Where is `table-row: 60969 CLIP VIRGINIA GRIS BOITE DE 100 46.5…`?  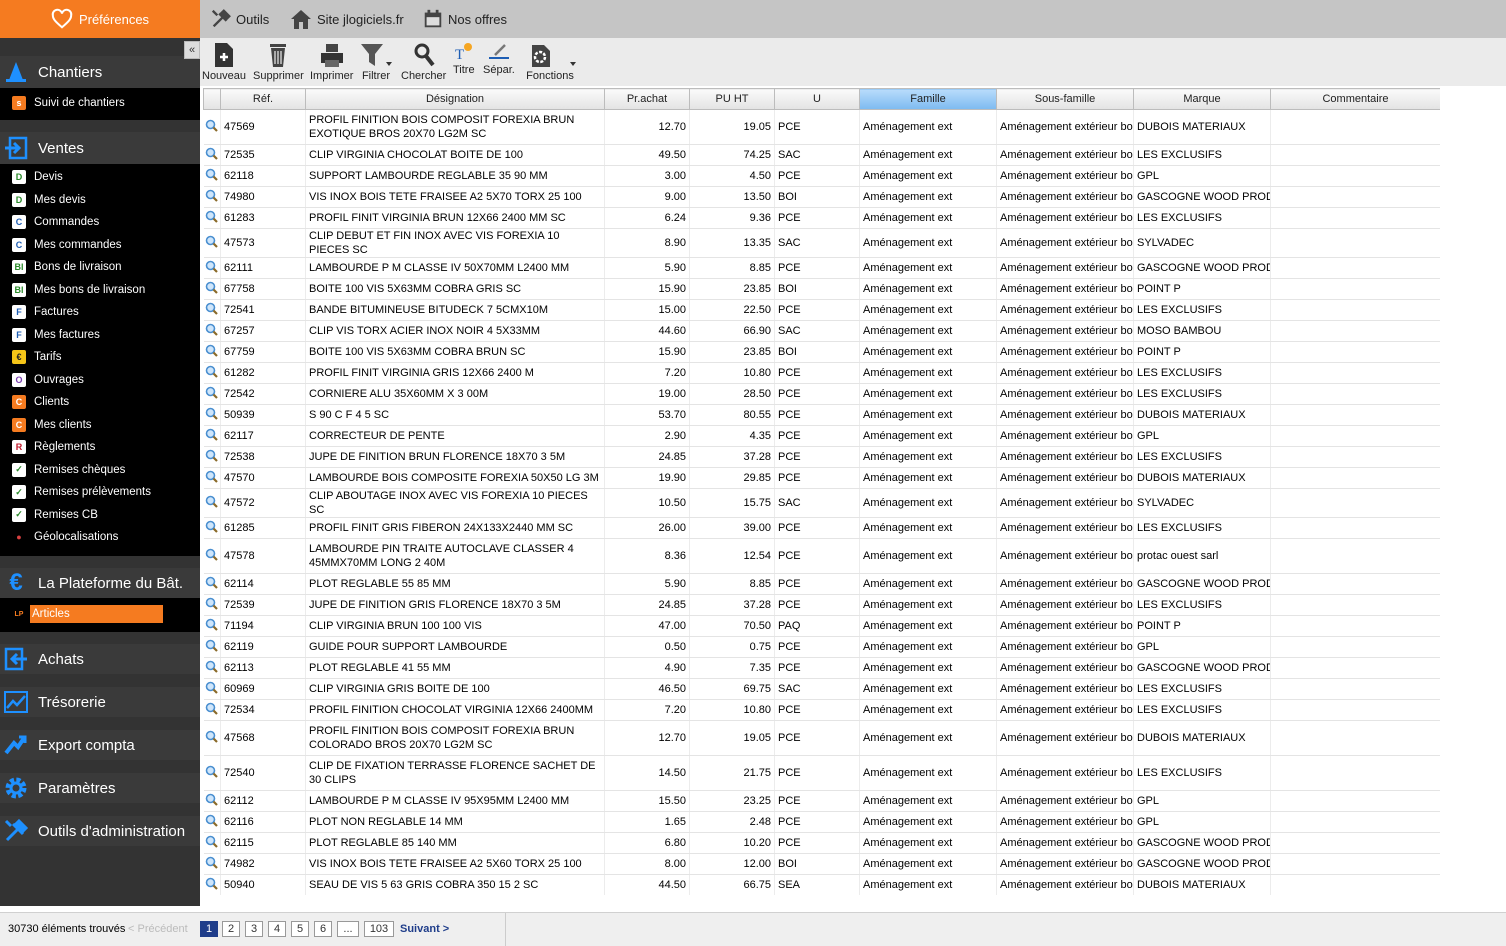 table-row: 60969 CLIP VIRGINIA GRIS BOITE DE 100 46.5… is located at coordinates (821, 689).